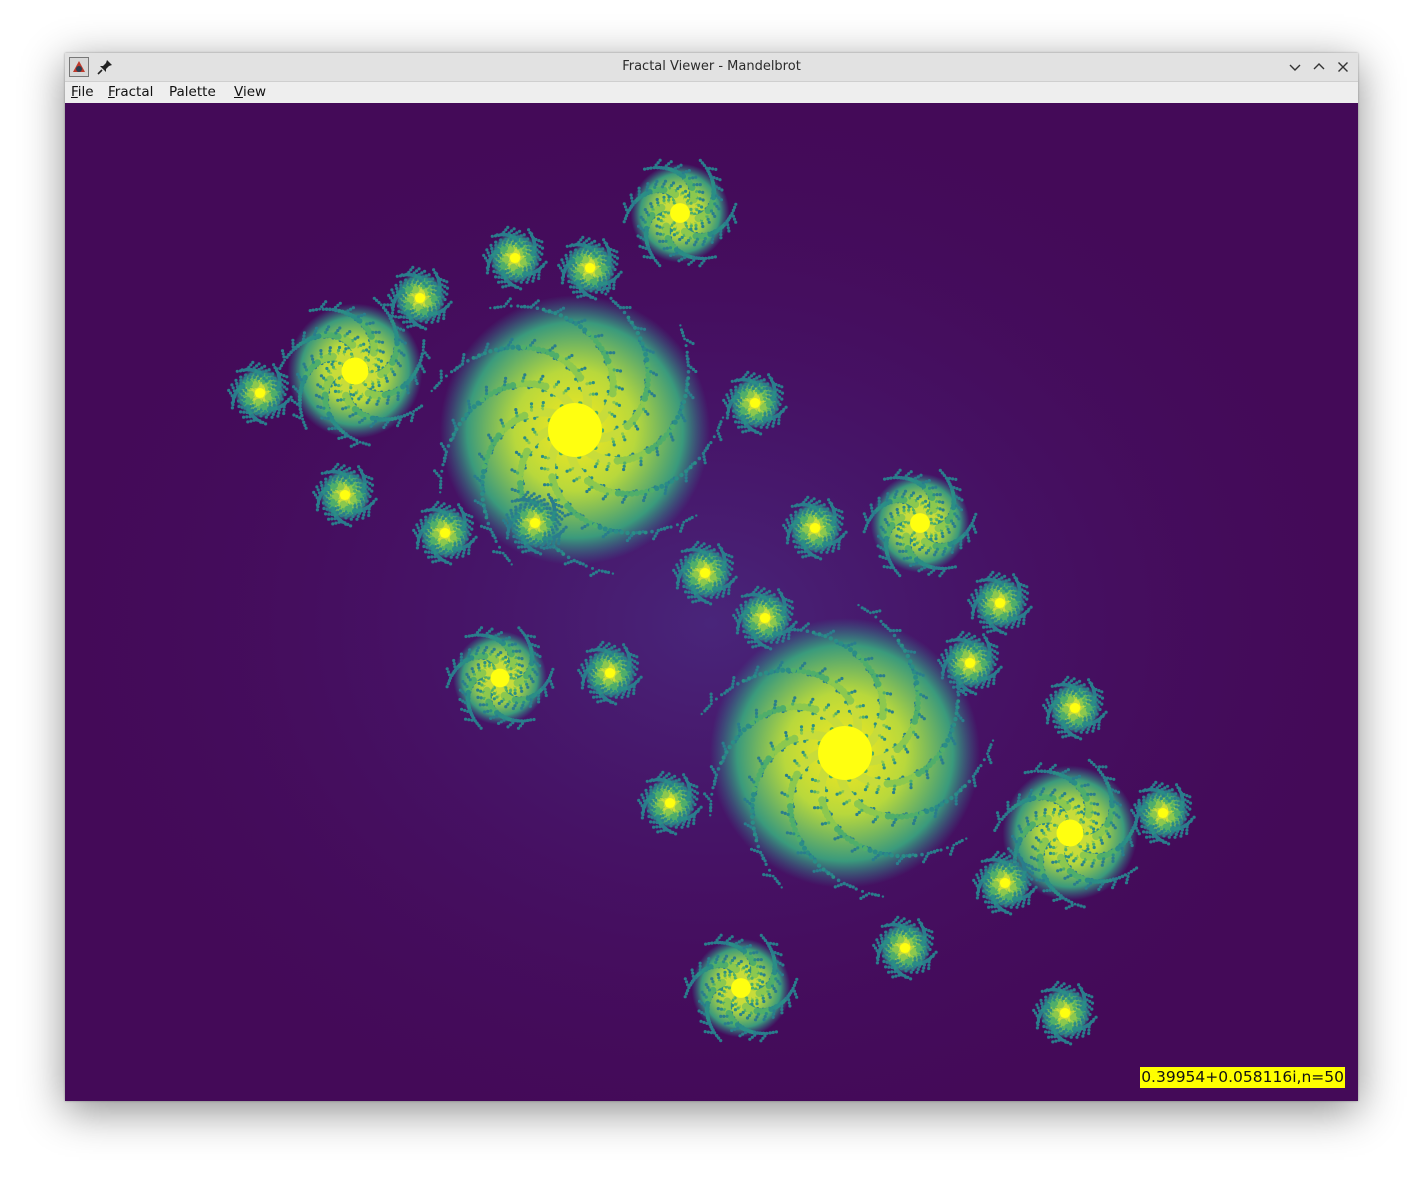  I want to click on close-button, so click(1343, 67).